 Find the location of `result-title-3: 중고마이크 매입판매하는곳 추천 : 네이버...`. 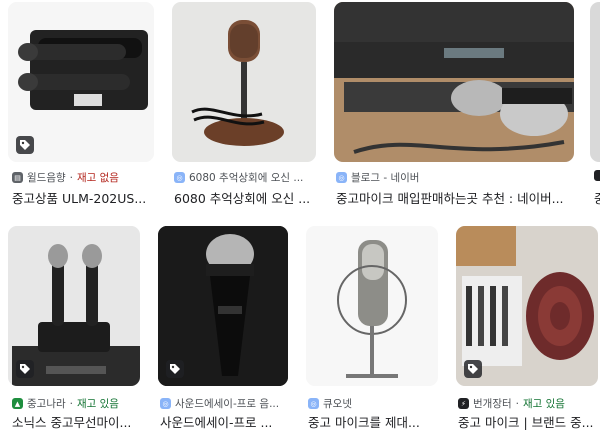

result-title-3: 중고마이크 매입판매하는곳 추천 : 네이버... is located at coordinates (455, 197).